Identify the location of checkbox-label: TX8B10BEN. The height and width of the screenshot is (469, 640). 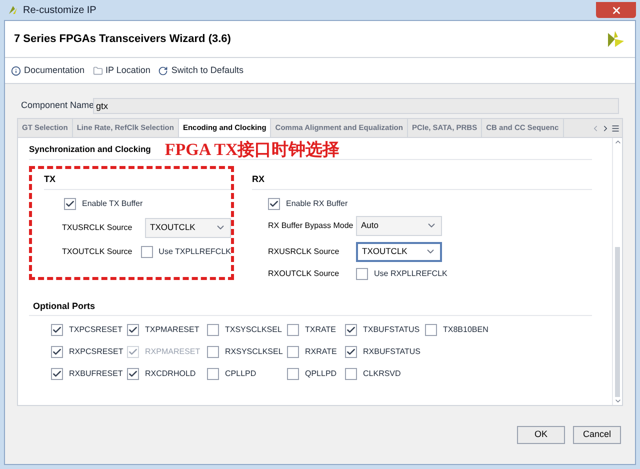
(465, 330).